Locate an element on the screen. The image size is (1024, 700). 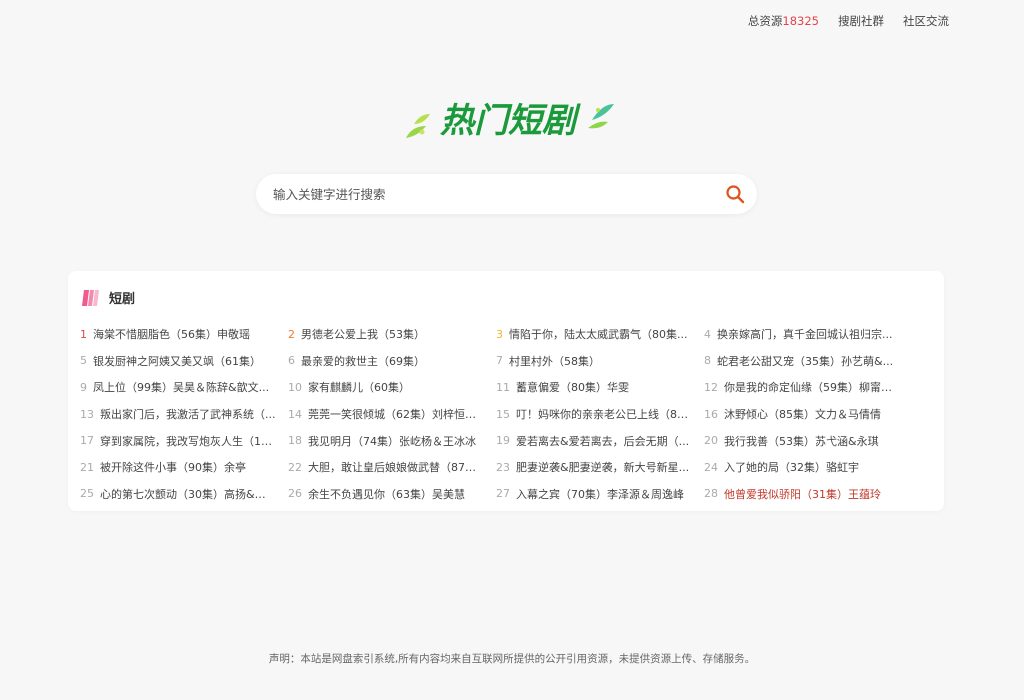
item-rank: 28 is located at coordinates (711, 494).